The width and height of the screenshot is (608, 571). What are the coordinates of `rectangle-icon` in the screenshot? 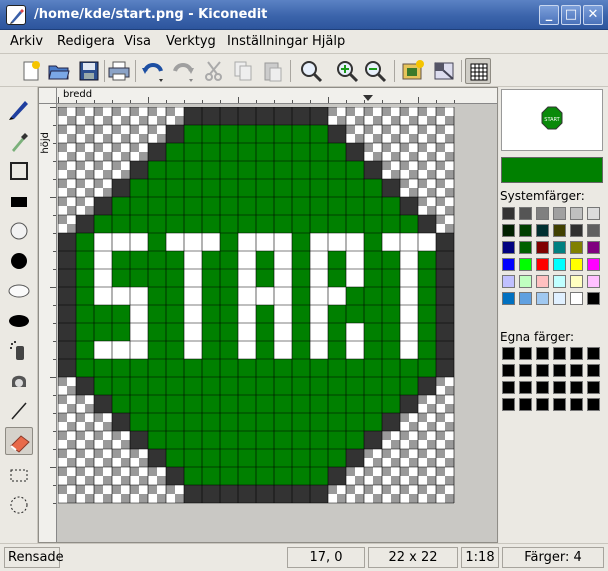 It's located at (19, 171).